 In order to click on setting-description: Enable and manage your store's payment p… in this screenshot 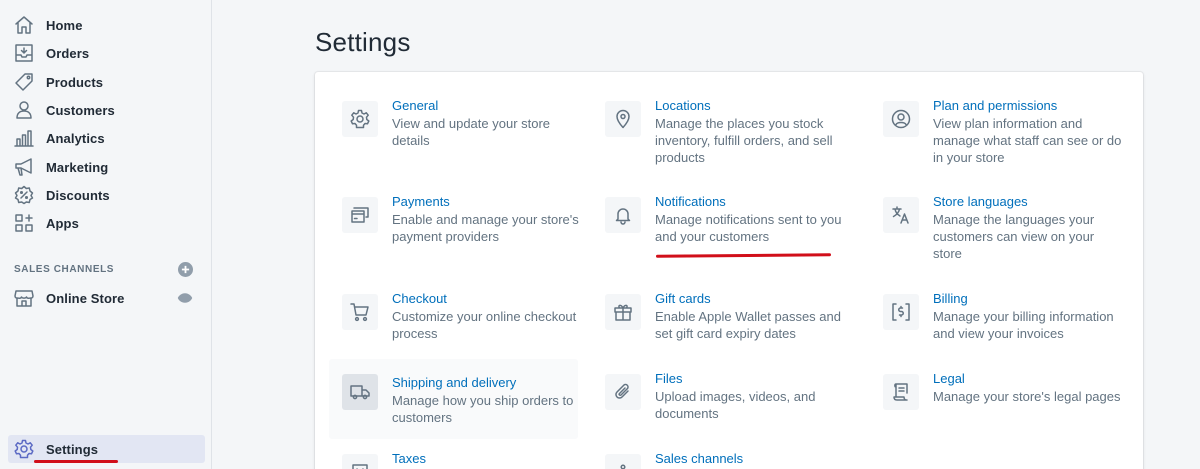, I will do `click(485, 228)`.